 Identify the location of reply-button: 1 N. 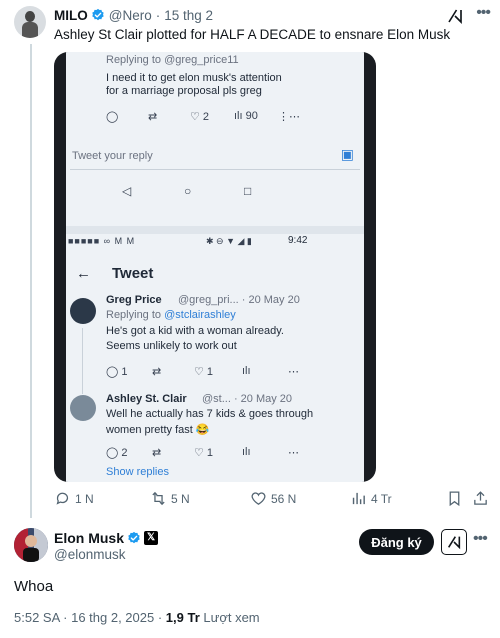
(74, 498).